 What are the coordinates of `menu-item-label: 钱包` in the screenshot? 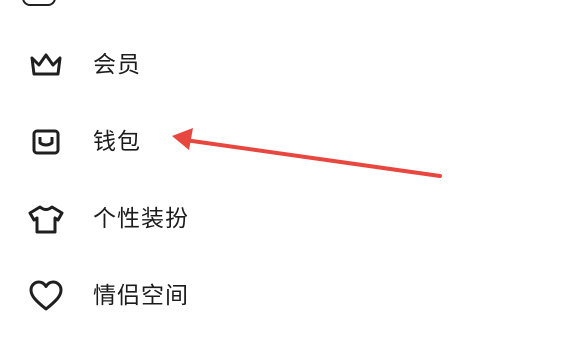 It's located at (117, 142).